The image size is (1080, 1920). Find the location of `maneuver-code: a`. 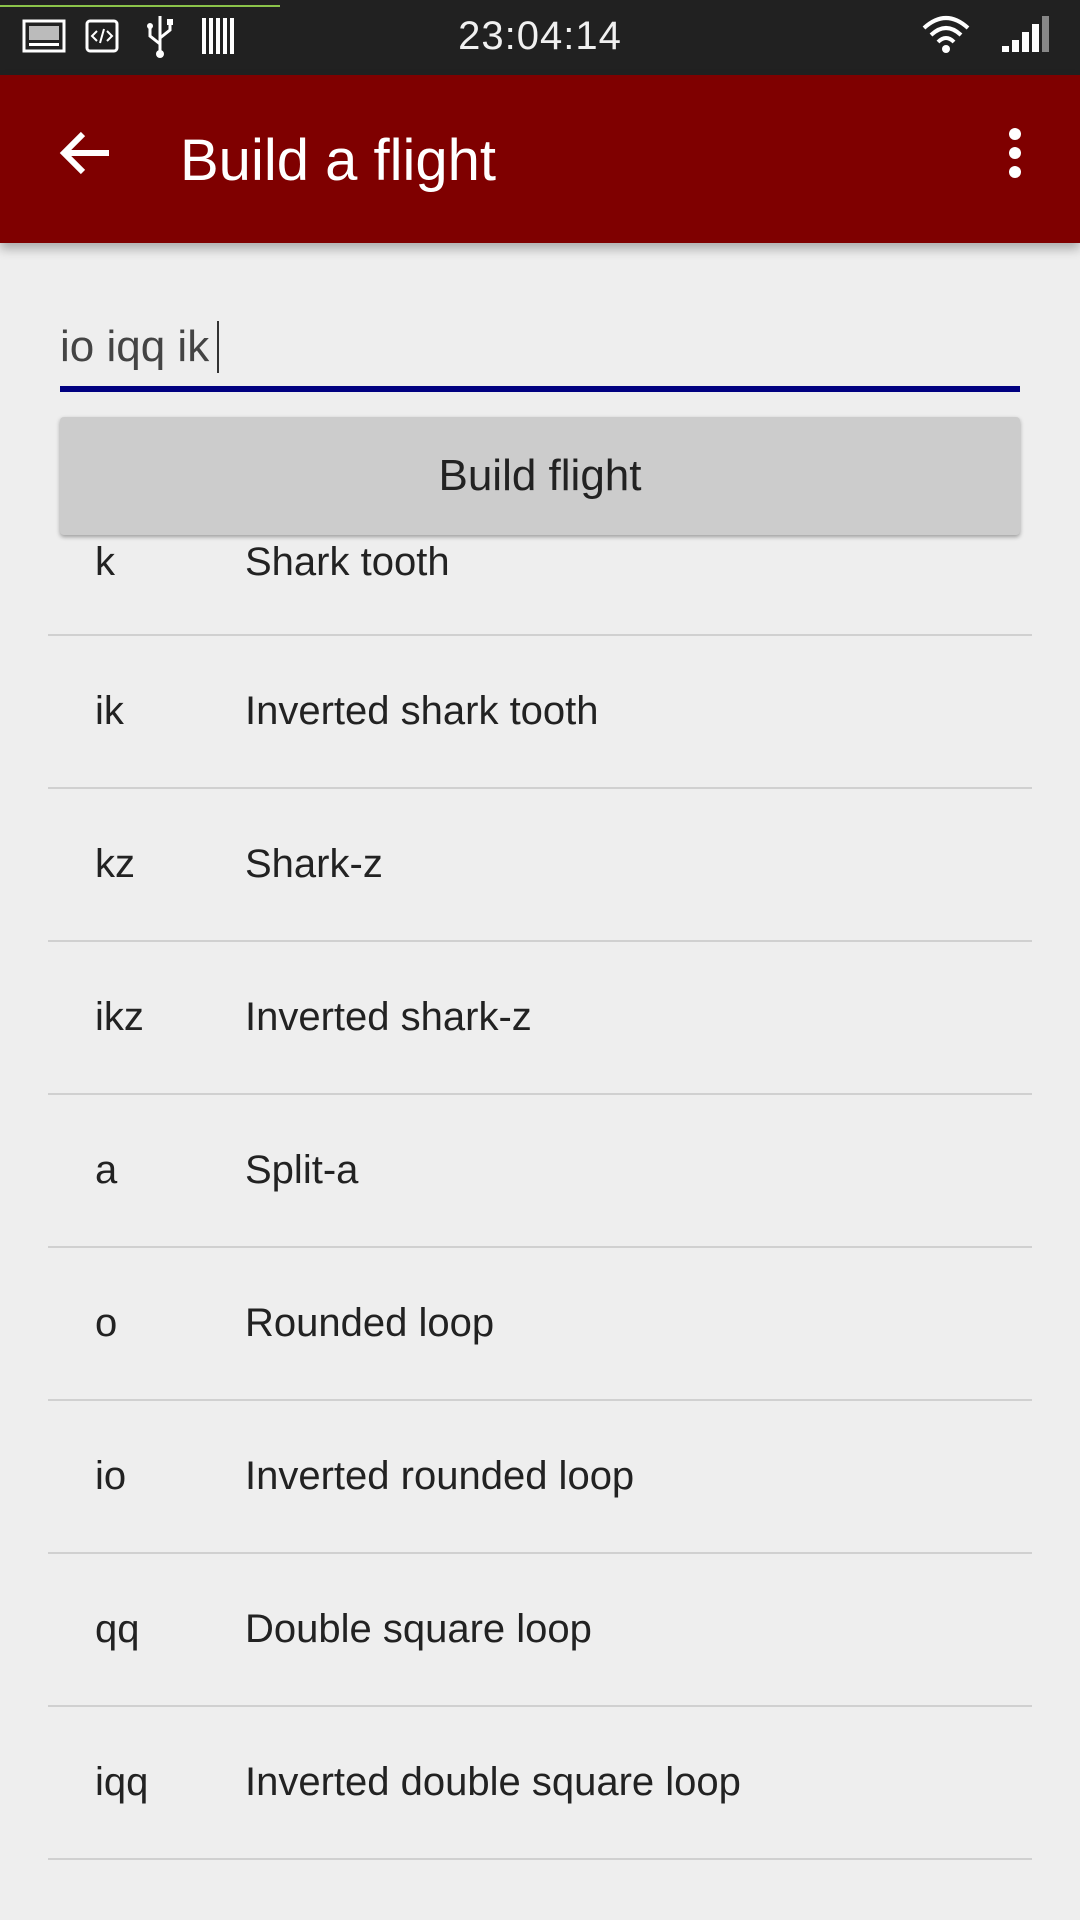

maneuver-code: a is located at coordinates (106, 1170).